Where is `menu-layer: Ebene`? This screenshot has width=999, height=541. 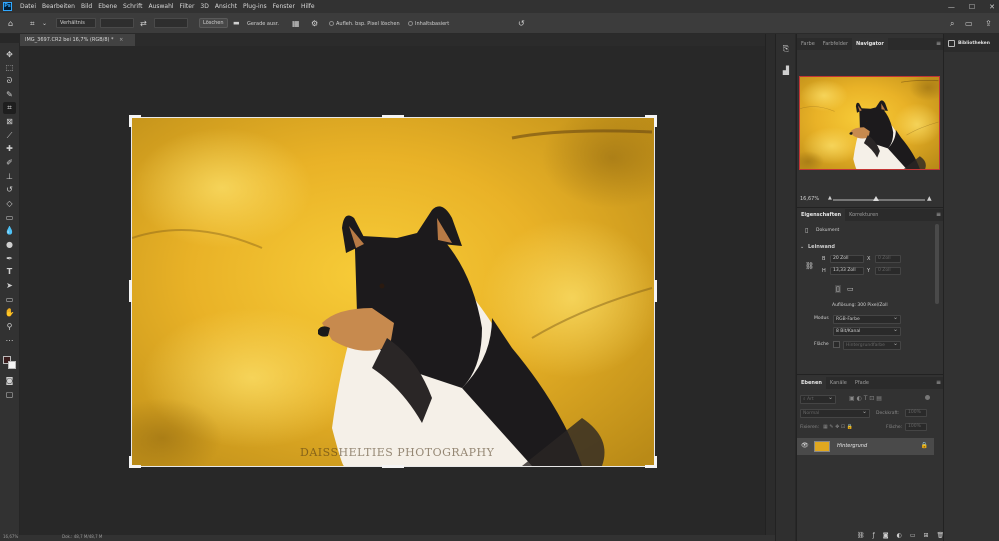 menu-layer: Ebene is located at coordinates (107, 6).